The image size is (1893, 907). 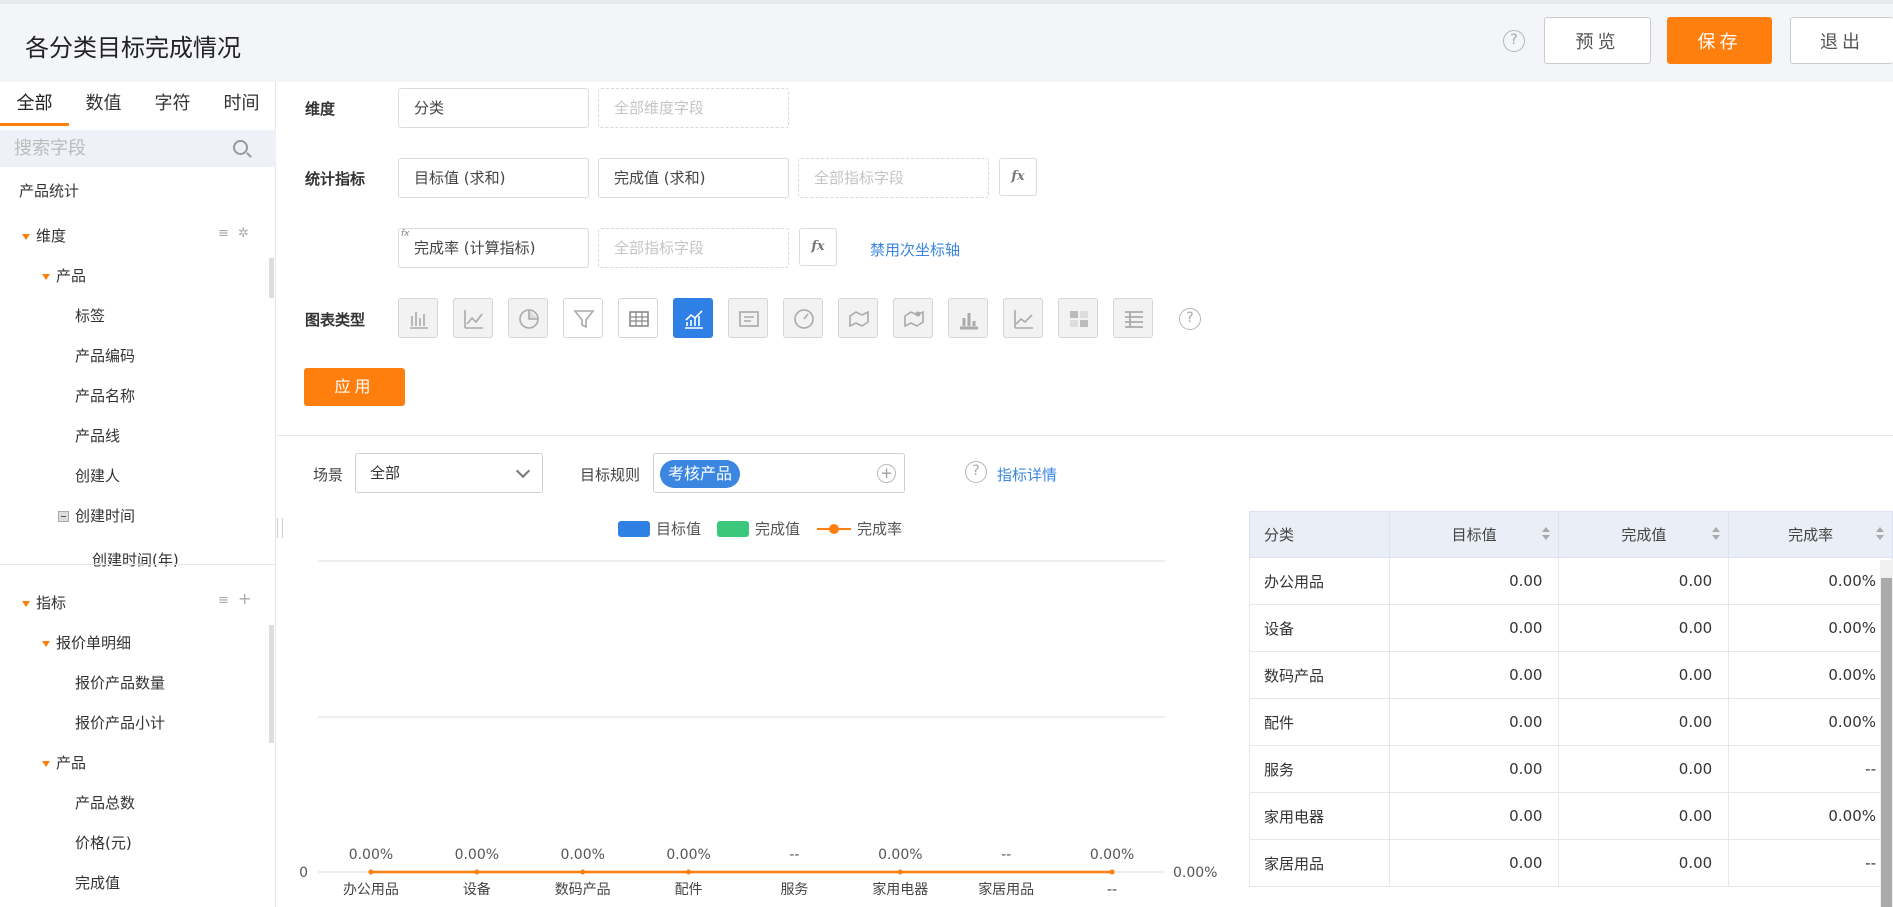 What do you see at coordinates (34, 104) in the screenshot?
I see `tab-all: 全部` at bounding box center [34, 104].